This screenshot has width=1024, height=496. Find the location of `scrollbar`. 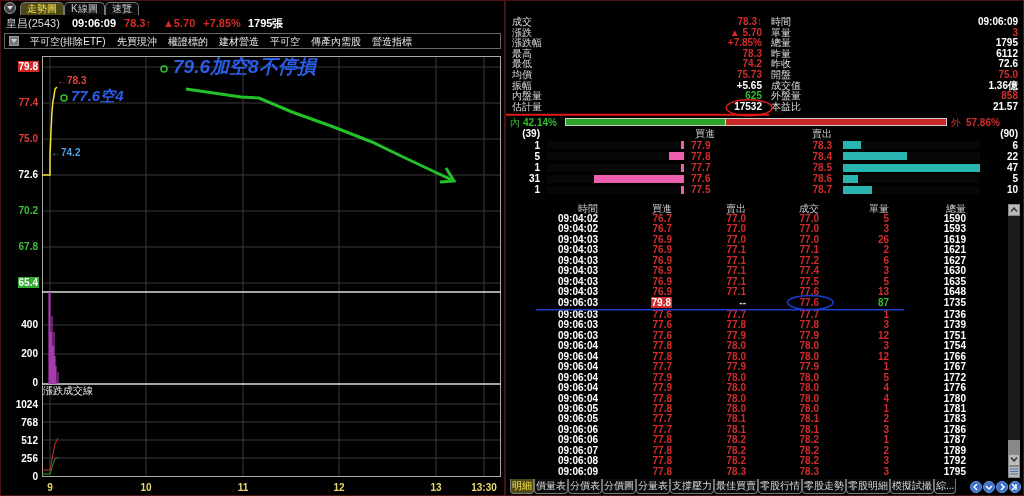

scrollbar is located at coordinates (1014, 340).